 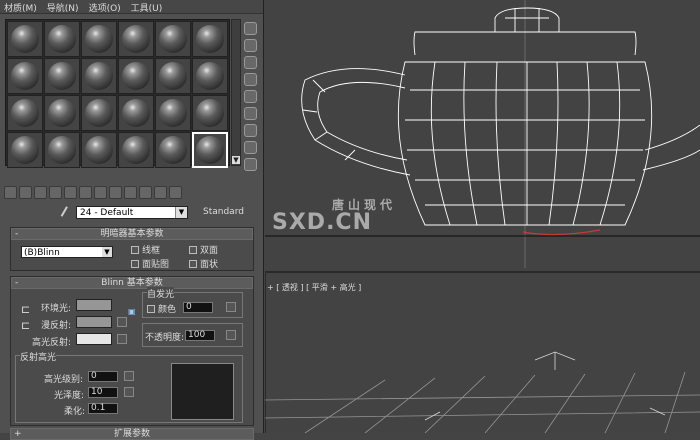 I want to click on viewport-label: + [ 透视 ] [ 平滑 + 高光 ], so click(x=314, y=287).